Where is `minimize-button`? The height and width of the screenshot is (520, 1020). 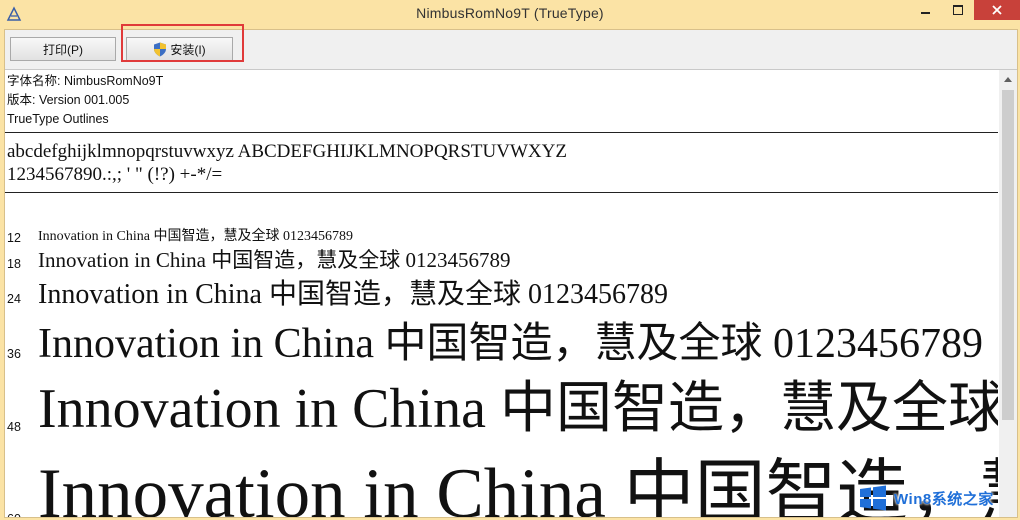
minimize-button is located at coordinates (925, 10).